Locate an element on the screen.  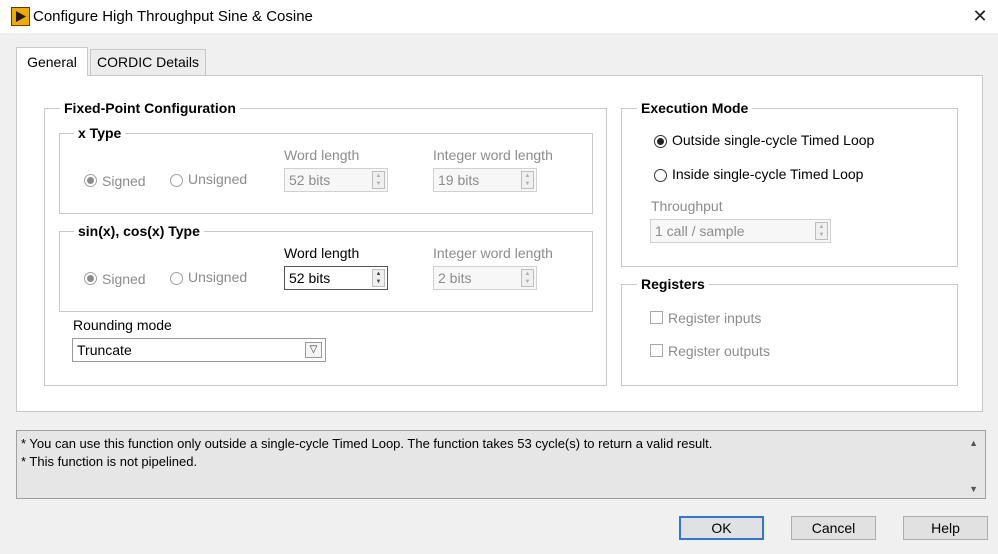
scroll-up-icon: ▲ is located at coordinates (973, 443).